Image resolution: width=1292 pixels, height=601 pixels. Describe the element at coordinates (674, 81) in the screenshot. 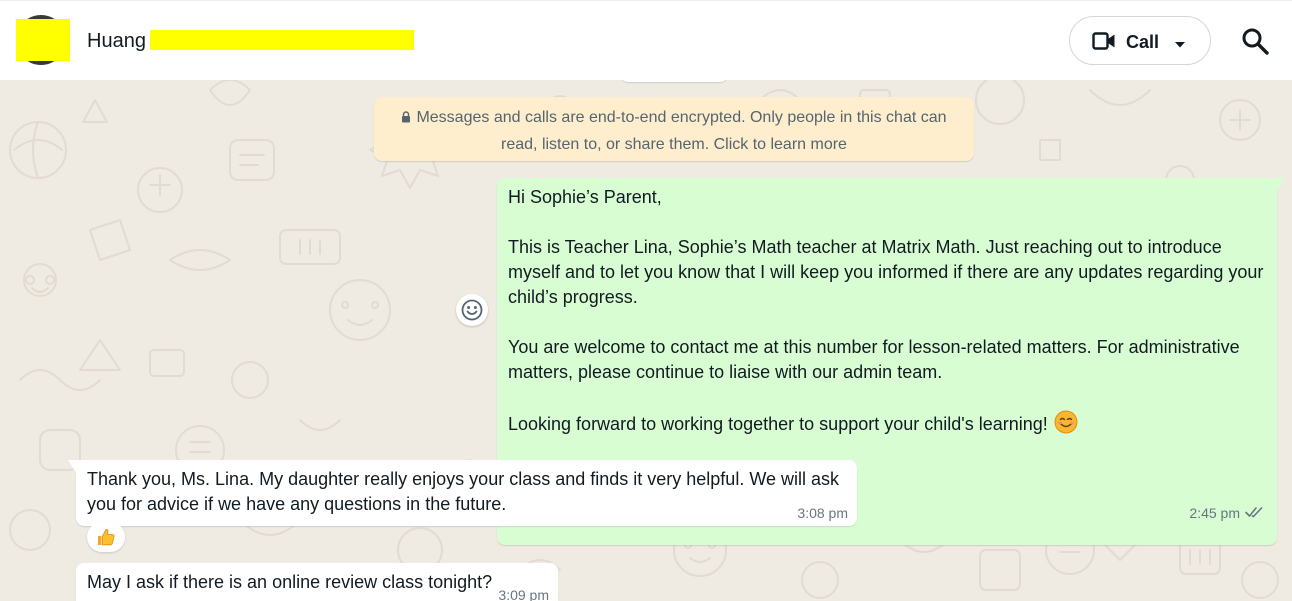

I see `date-pill` at that location.